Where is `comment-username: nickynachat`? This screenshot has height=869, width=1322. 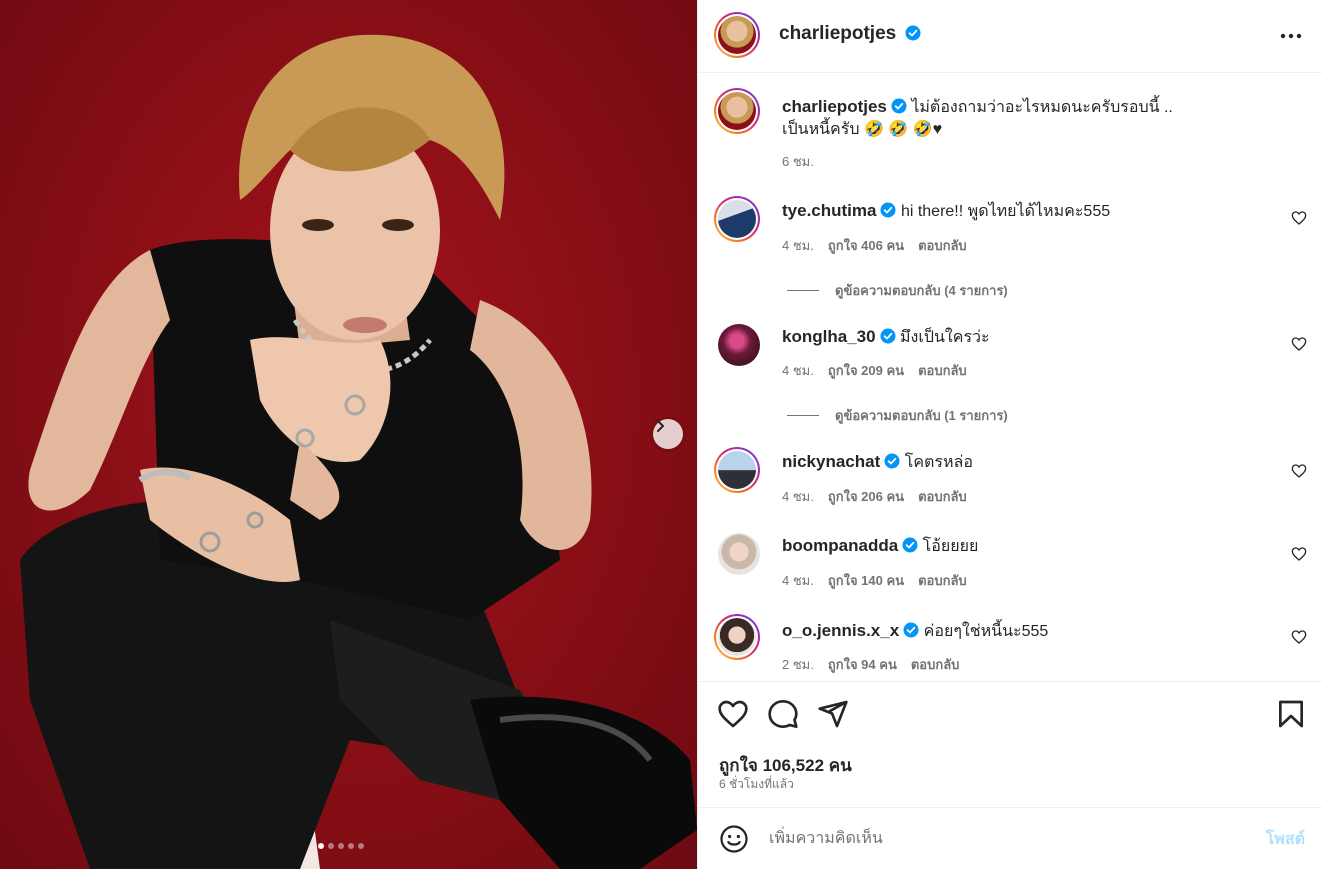
comment-username: nickynachat is located at coordinates (831, 461).